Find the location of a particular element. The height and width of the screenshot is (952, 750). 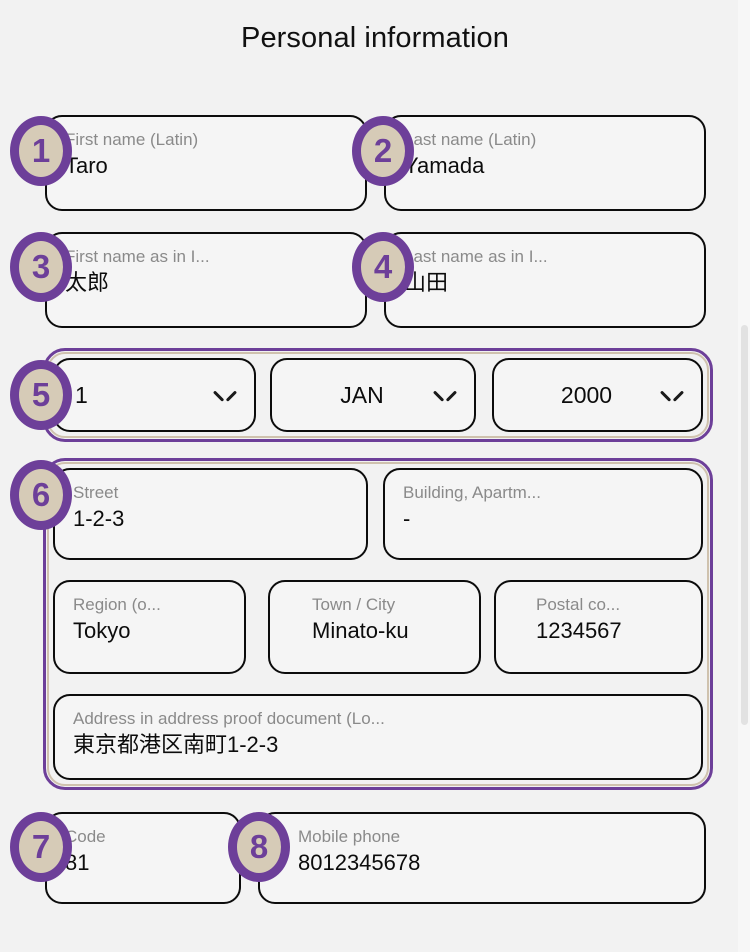

step-badge-3: 3 is located at coordinates (41, 267).